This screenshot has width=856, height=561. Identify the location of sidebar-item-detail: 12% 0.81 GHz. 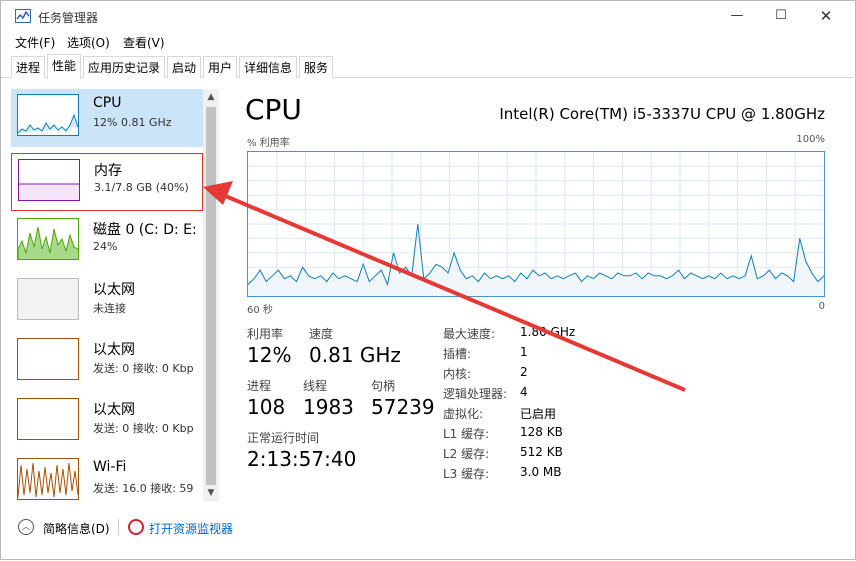
(132, 122).